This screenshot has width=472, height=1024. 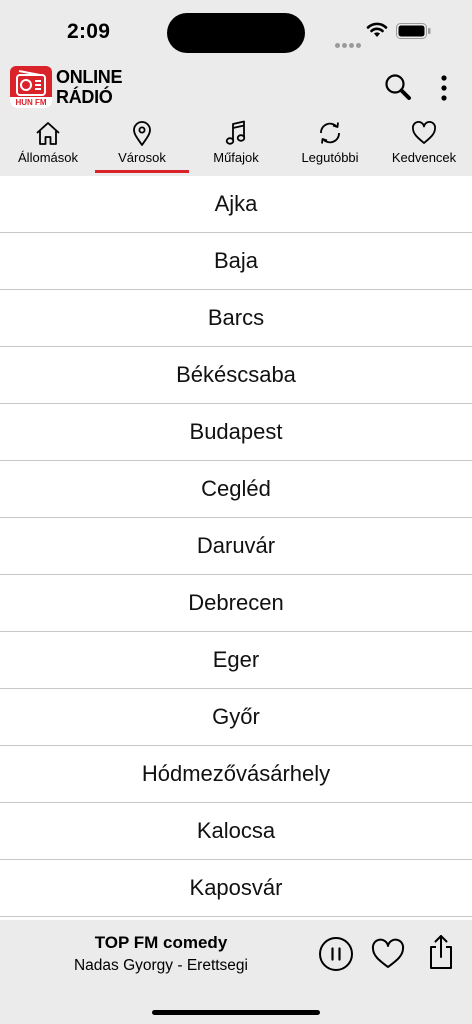 What do you see at coordinates (236, 204) in the screenshot?
I see `list-item: Ajka` at bounding box center [236, 204].